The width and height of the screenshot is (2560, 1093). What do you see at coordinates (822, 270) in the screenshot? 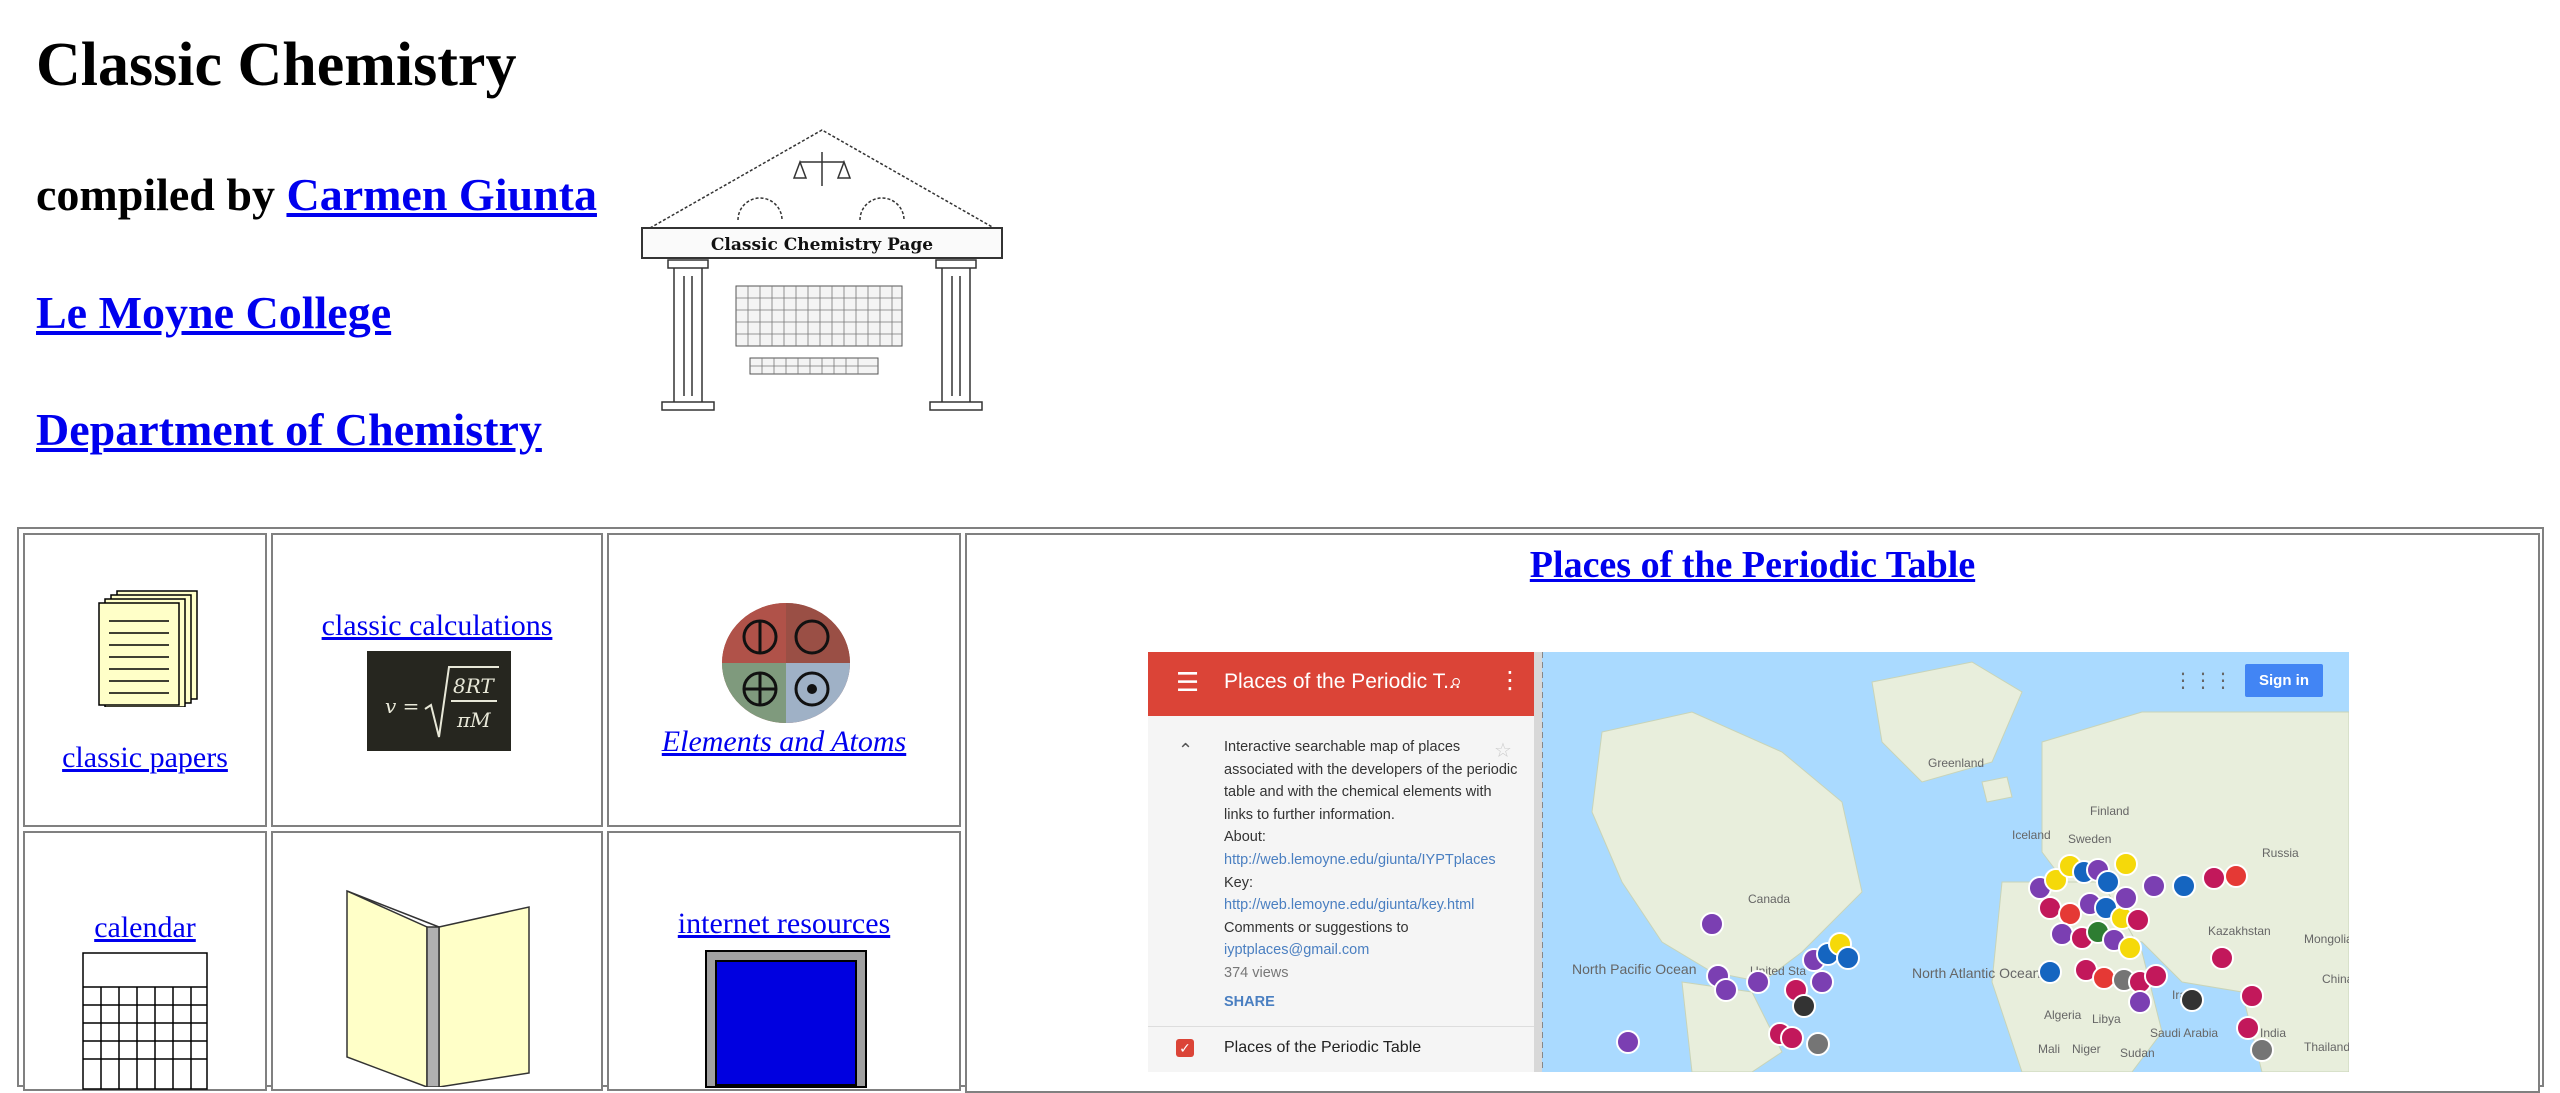
I see `classic-chemistry-logo: Classic Chemistry Page` at bounding box center [822, 270].